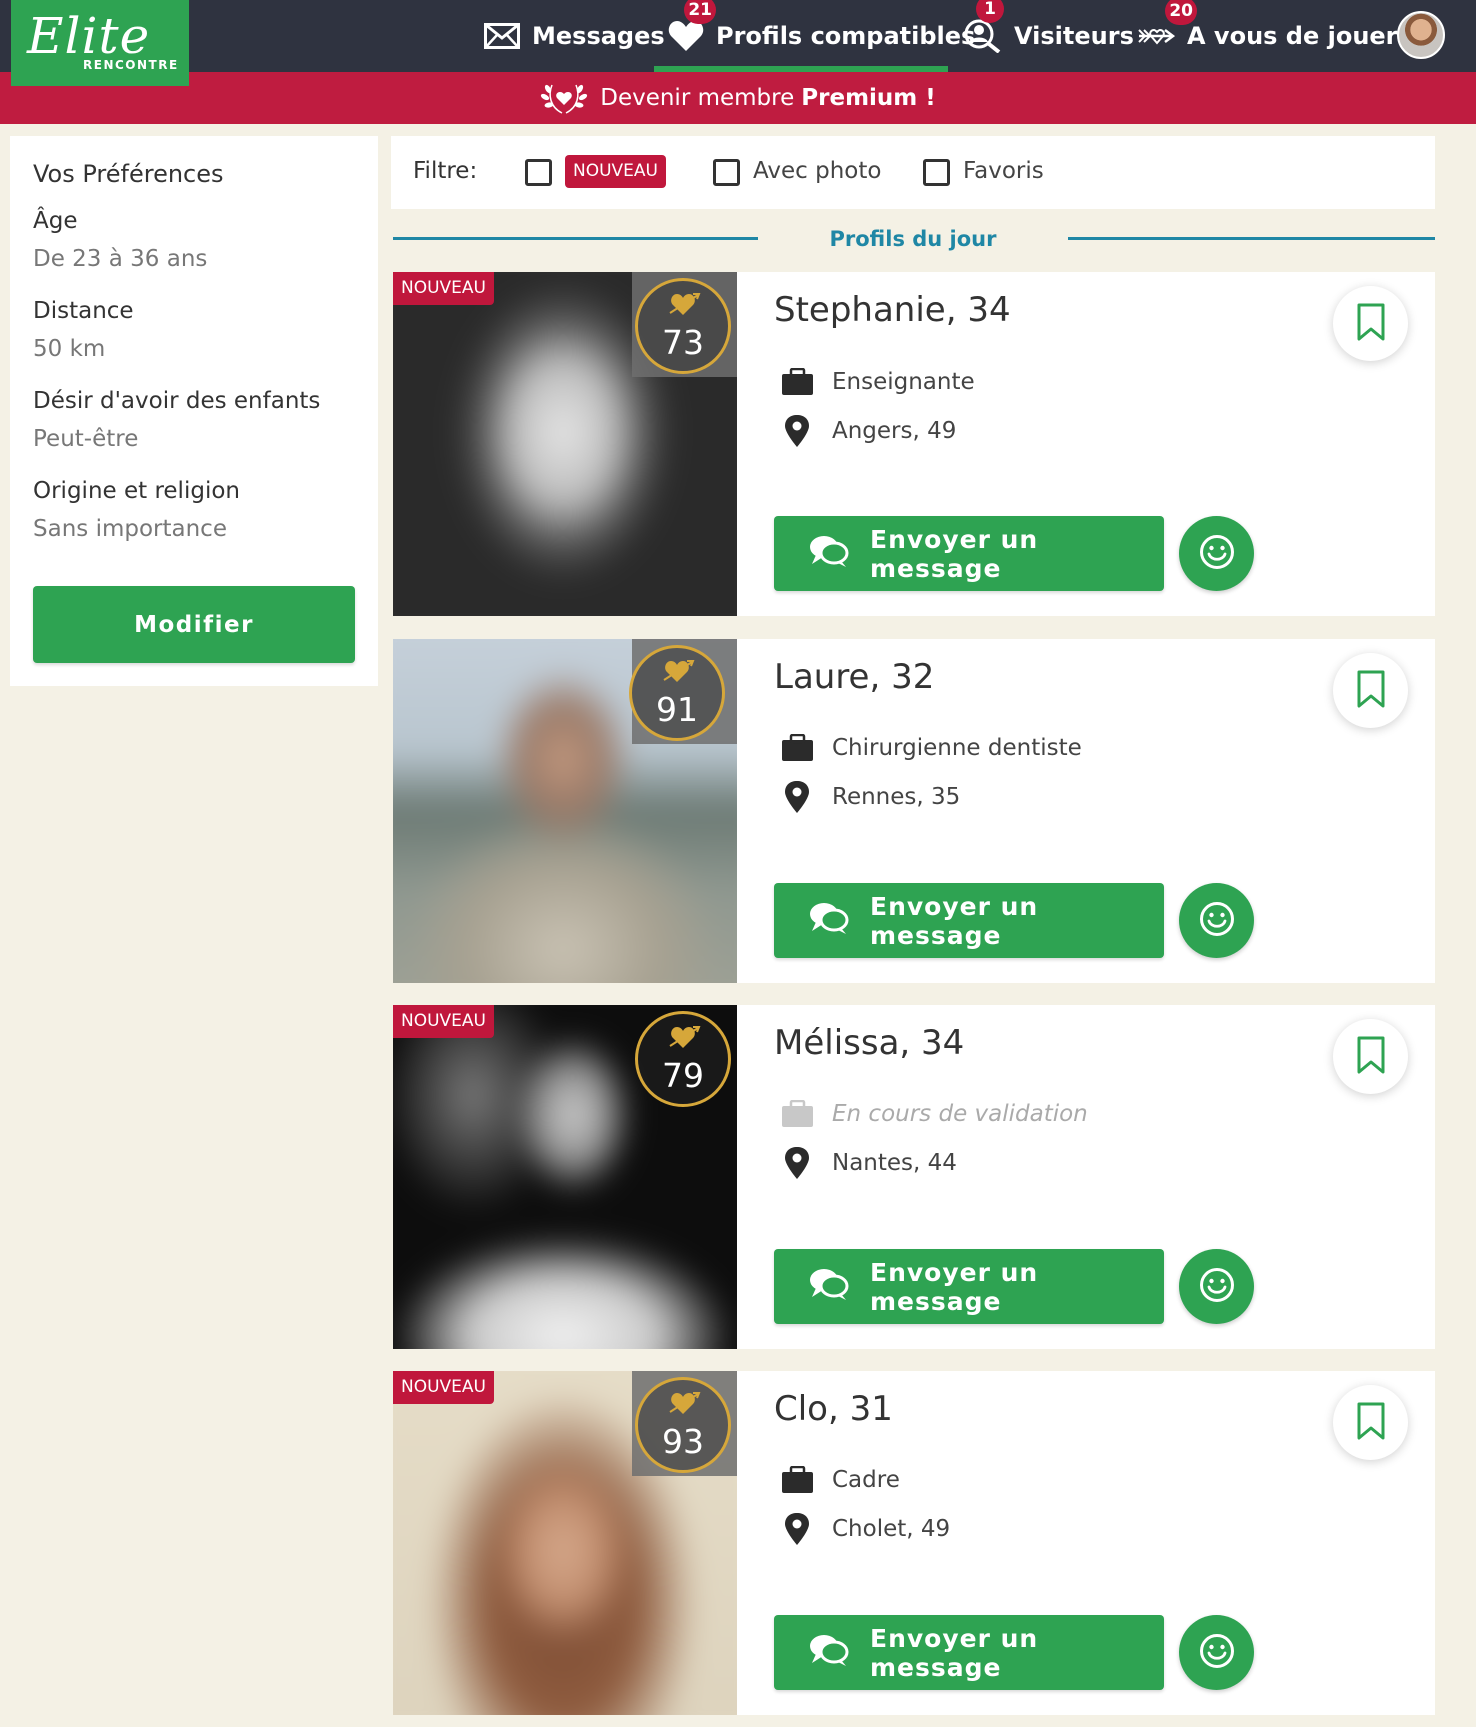 This screenshot has height=1727, width=1476. Describe the element at coordinates (697, 98) in the screenshot. I see `premium-text: Devenir membre` at that location.